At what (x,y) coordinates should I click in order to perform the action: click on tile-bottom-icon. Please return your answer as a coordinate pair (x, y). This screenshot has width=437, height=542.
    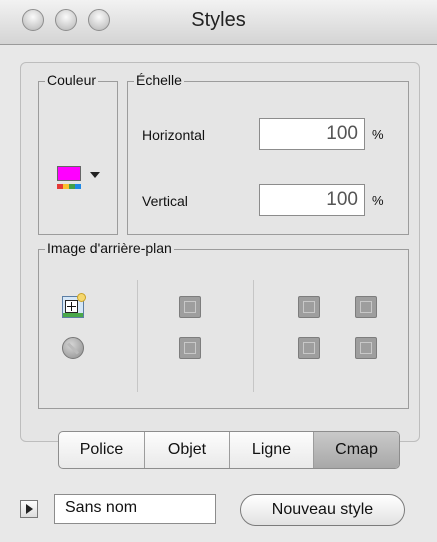
    Looking at the image, I should click on (190, 348).